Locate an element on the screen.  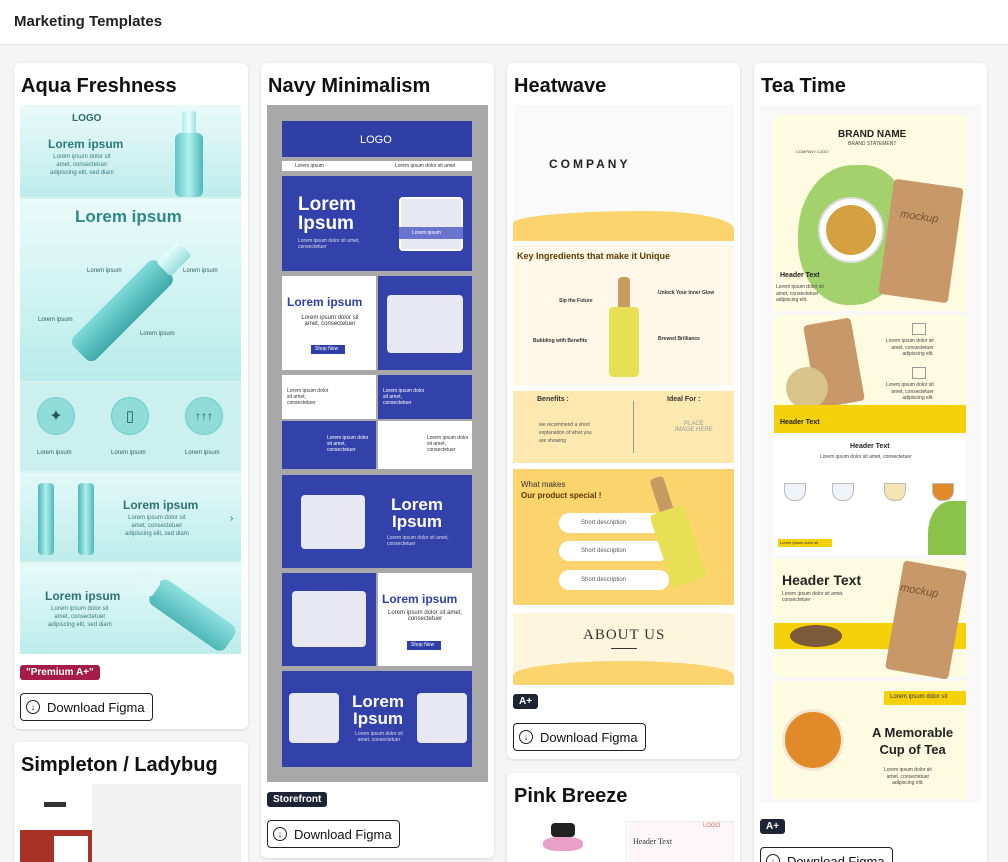
what-makes-text: What makes is located at coordinates (543, 484).